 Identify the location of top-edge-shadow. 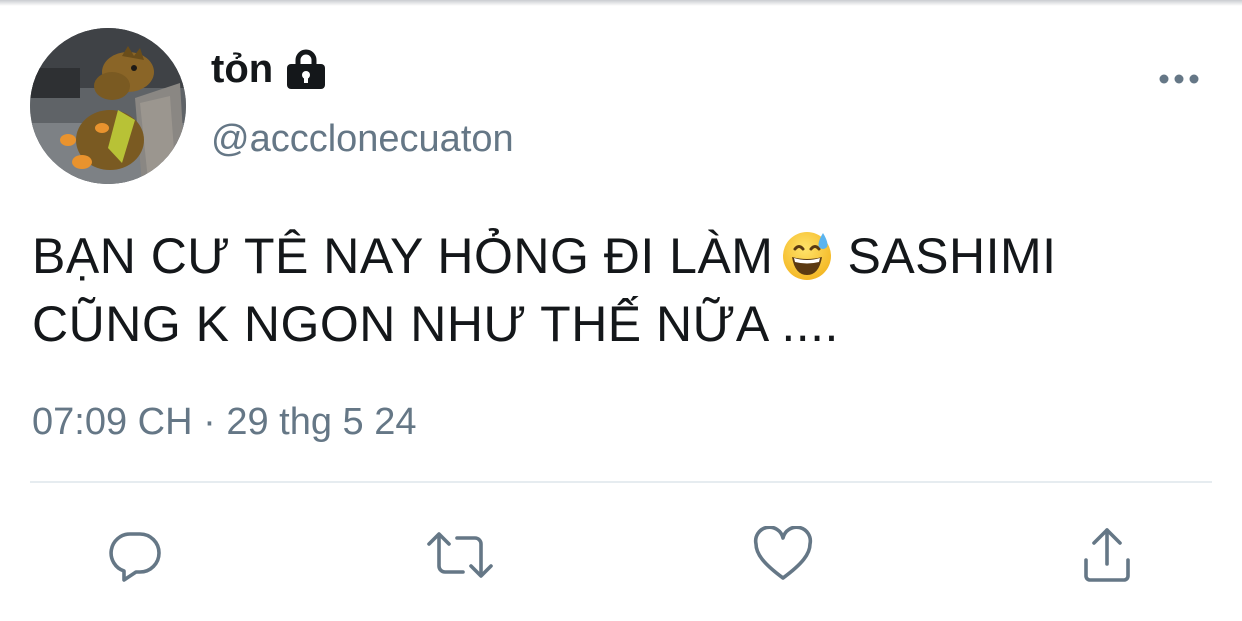
(621, 3).